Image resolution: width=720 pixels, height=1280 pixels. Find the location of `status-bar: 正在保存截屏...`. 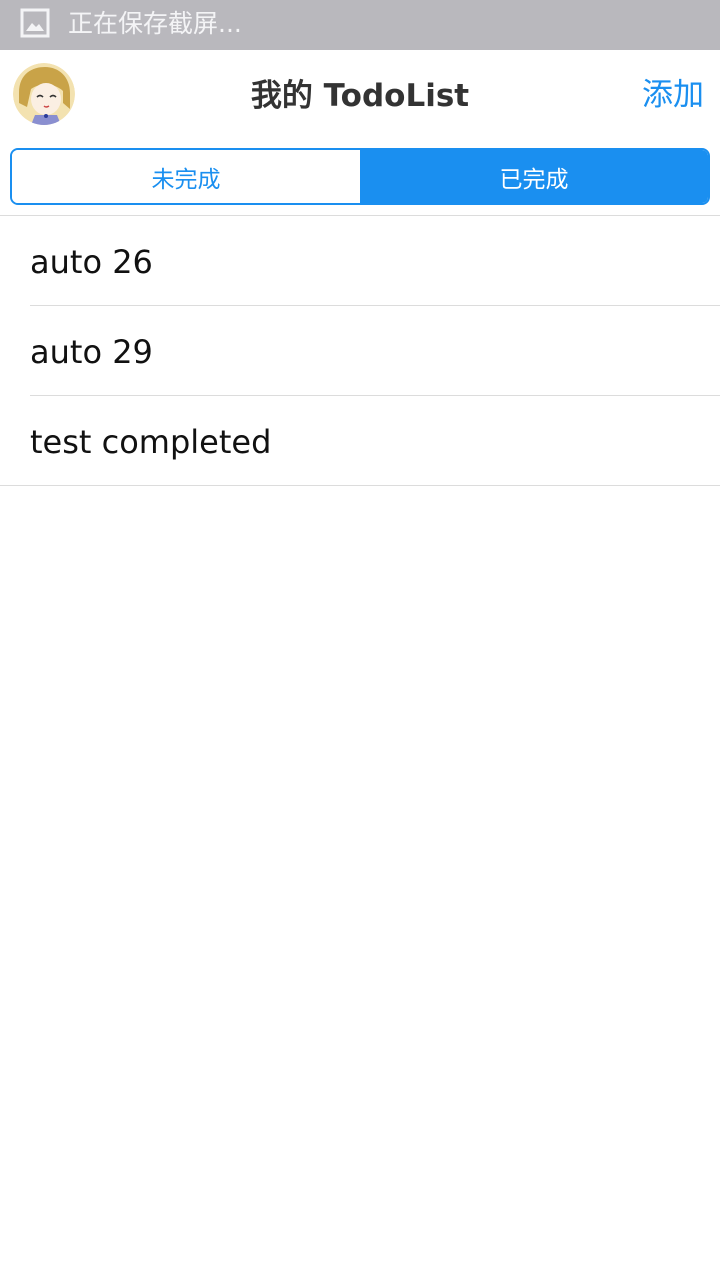

status-bar: 正在保存截屏... is located at coordinates (360, 25).